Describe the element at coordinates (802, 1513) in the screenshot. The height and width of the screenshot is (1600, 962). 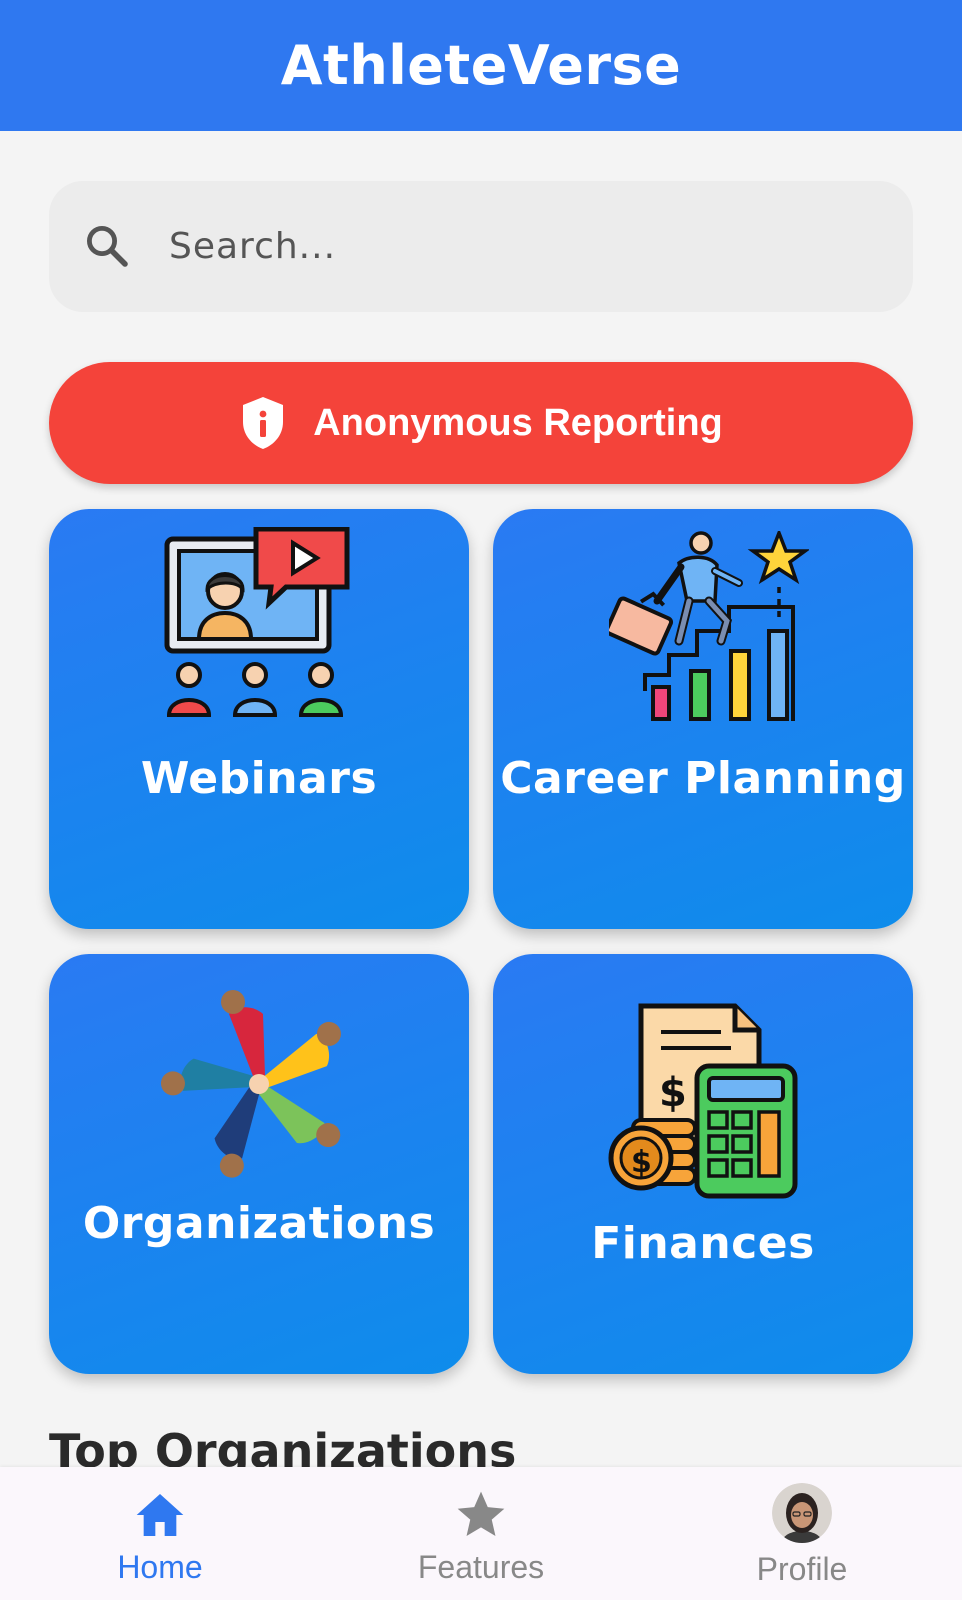
I see `avatar` at that location.